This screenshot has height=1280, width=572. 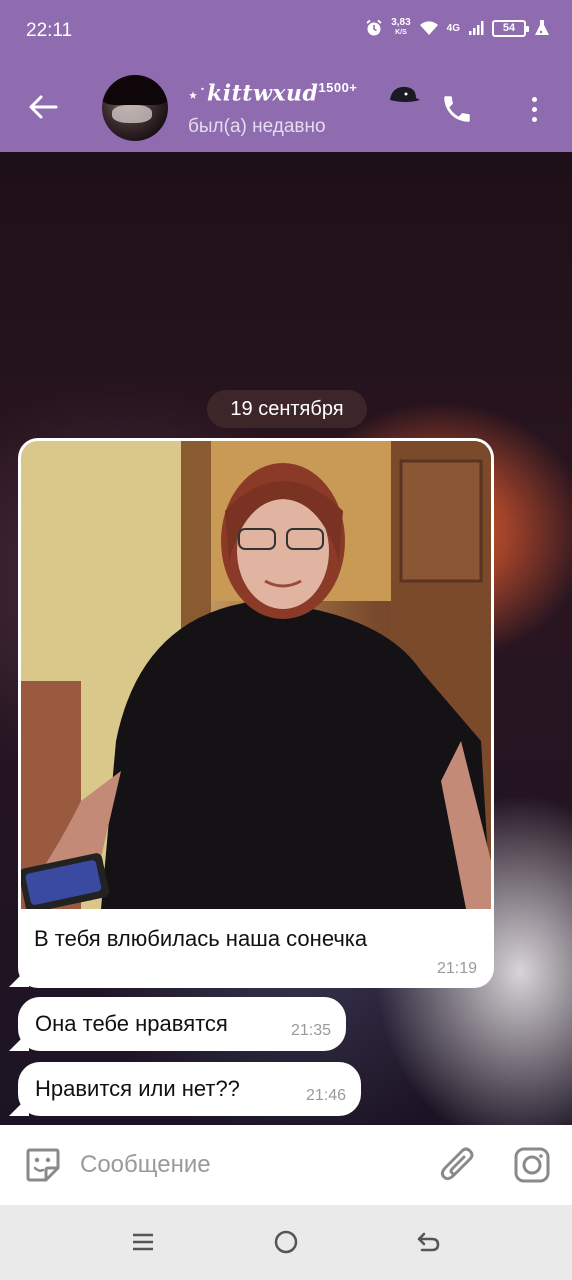 I want to click on chat-header: ⋆˙kittwxud1500+ был(а) недавно, so click(x=286, y=107).